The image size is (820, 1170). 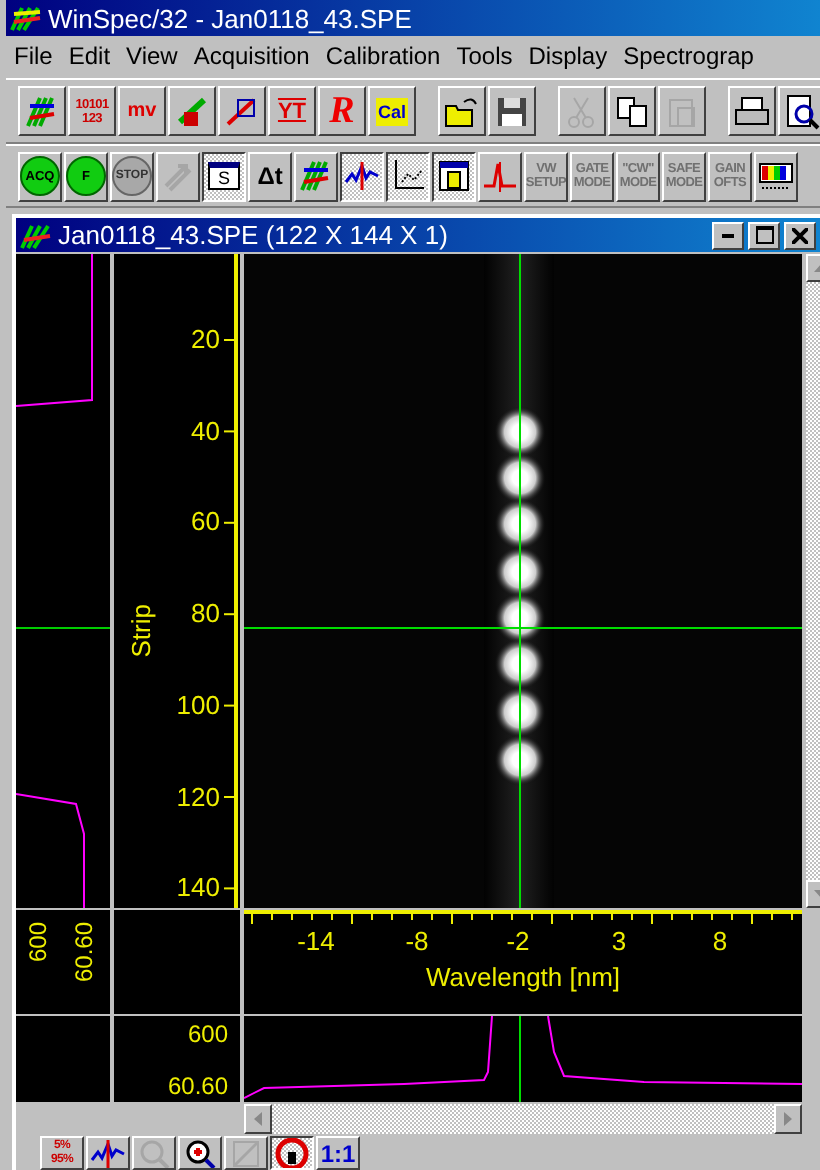 I want to click on window-title: WinSpec/32 - Jan0118_43.SPE, so click(x=230, y=18).